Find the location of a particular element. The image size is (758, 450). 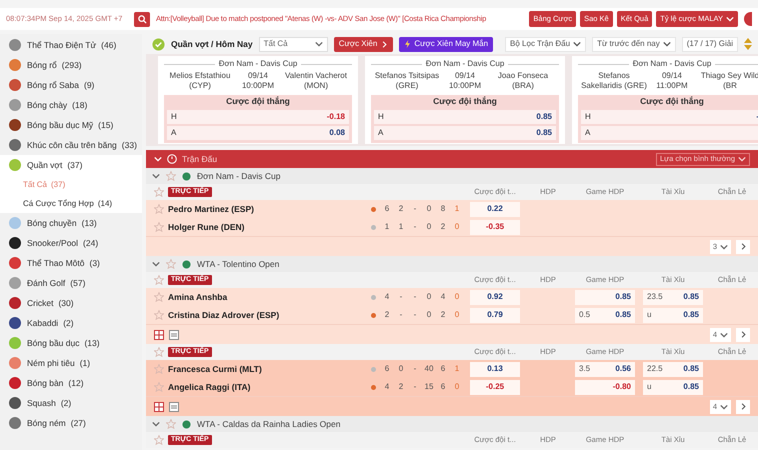

sidebar-item: Bóng rổ (293) is located at coordinates (71, 65).